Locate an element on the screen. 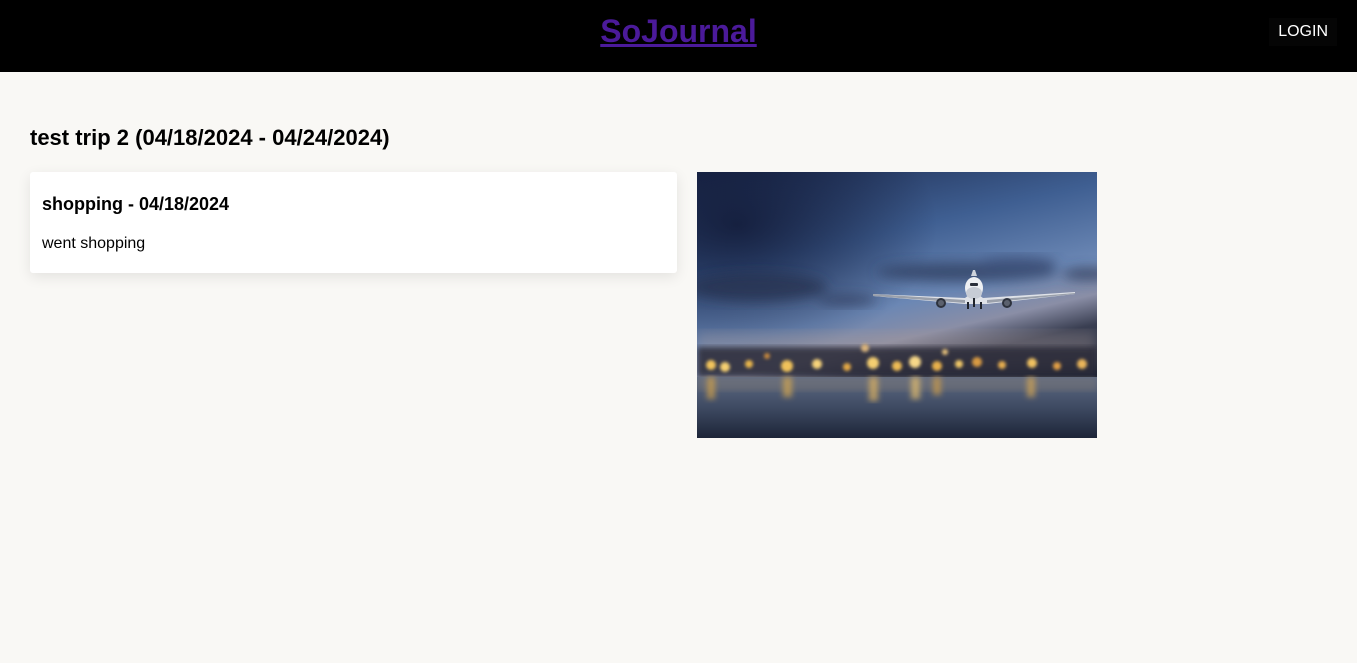 This screenshot has width=1357, height=663. entry-card: shopping - 04/18/2024 went shopping is located at coordinates (353, 222).